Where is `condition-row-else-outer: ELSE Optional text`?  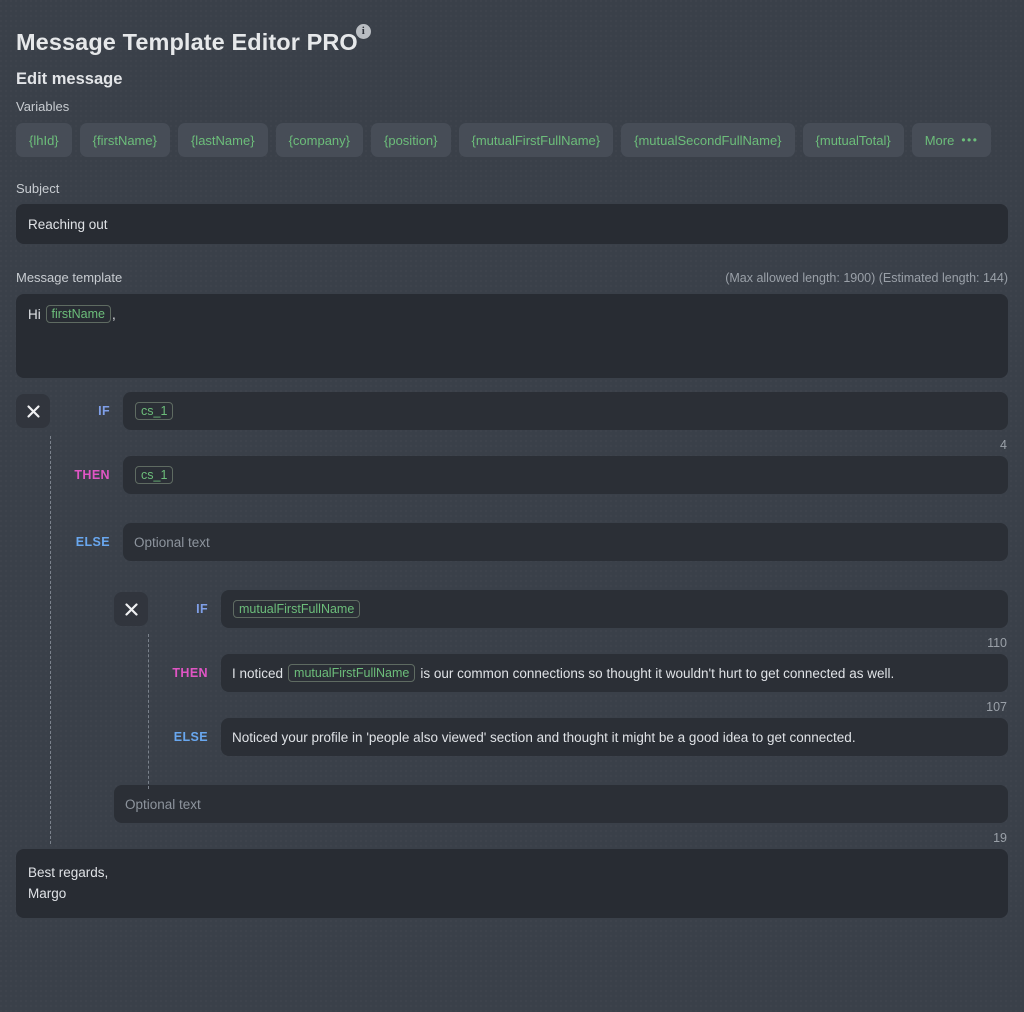 condition-row-else-outer: ELSE Optional text is located at coordinates (512, 542).